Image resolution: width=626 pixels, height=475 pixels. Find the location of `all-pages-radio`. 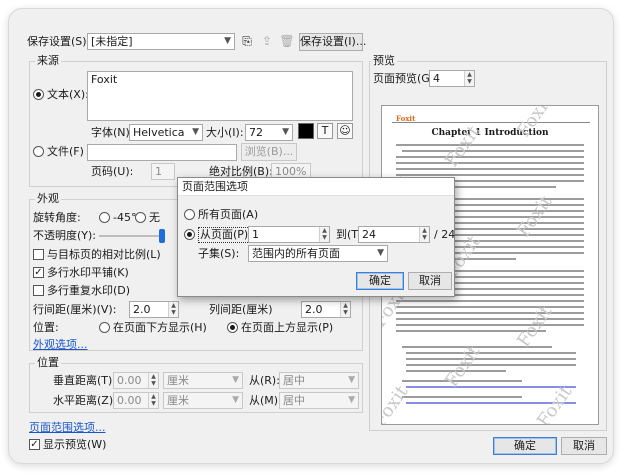

all-pages-radio is located at coordinates (189, 214).